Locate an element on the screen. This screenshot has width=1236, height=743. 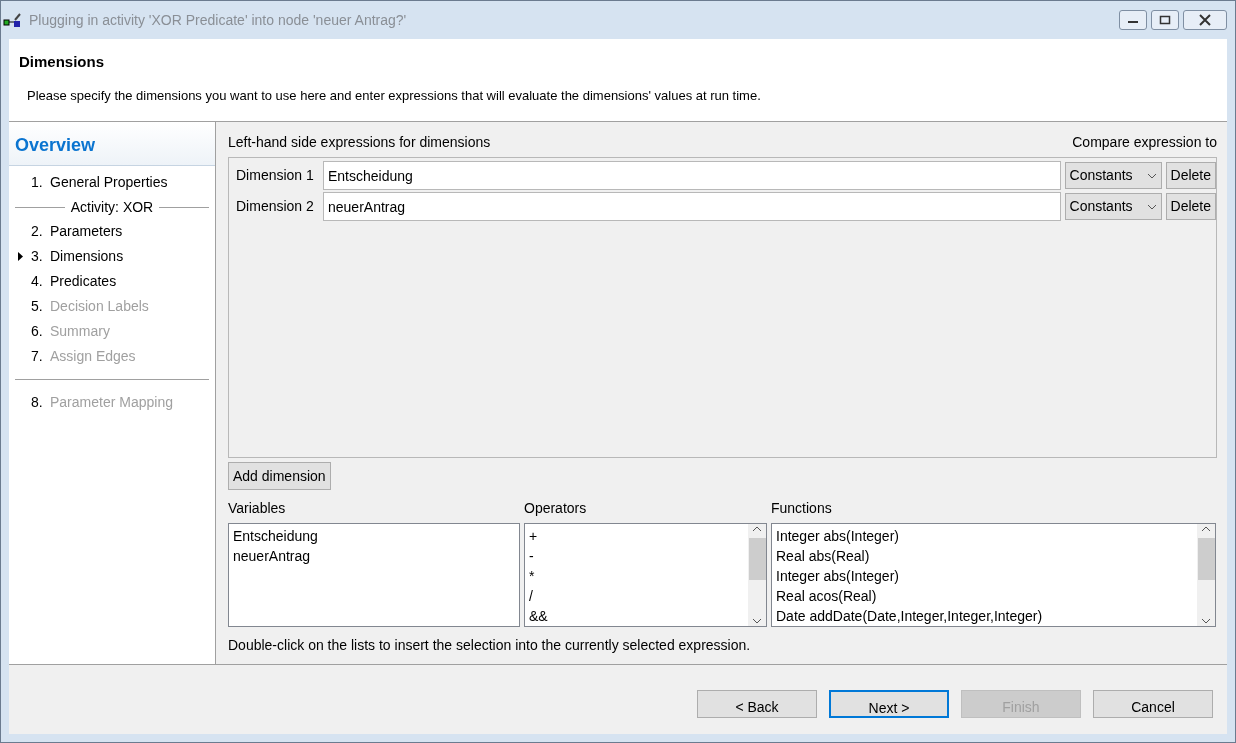
step-number: 8. is located at coordinates (37, 402).